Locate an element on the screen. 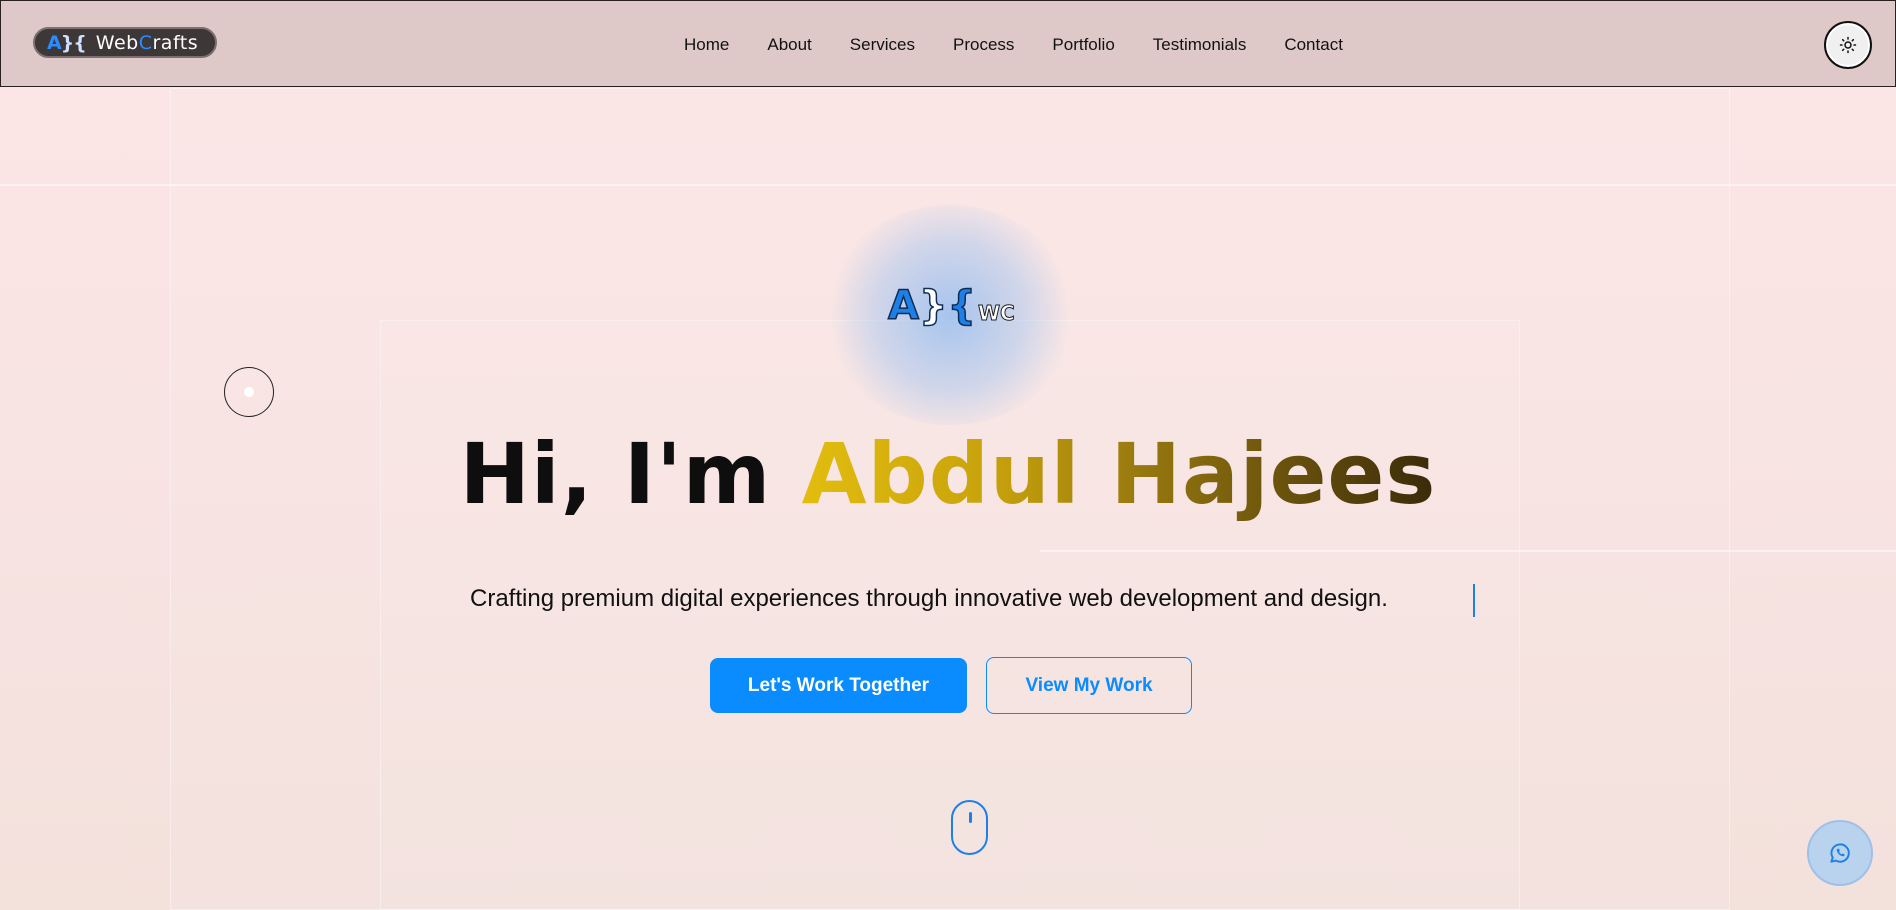 The image size is (1896, 910). nav-process: Process is located at coordinates (983, 45).